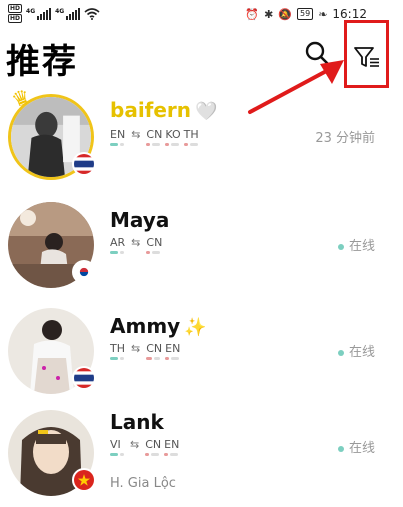  What do you see at coordinates (54, 13) in the screenshot?
I see `status-bar-left: HD HD 4G 4G` at bounding box center [54, 13].